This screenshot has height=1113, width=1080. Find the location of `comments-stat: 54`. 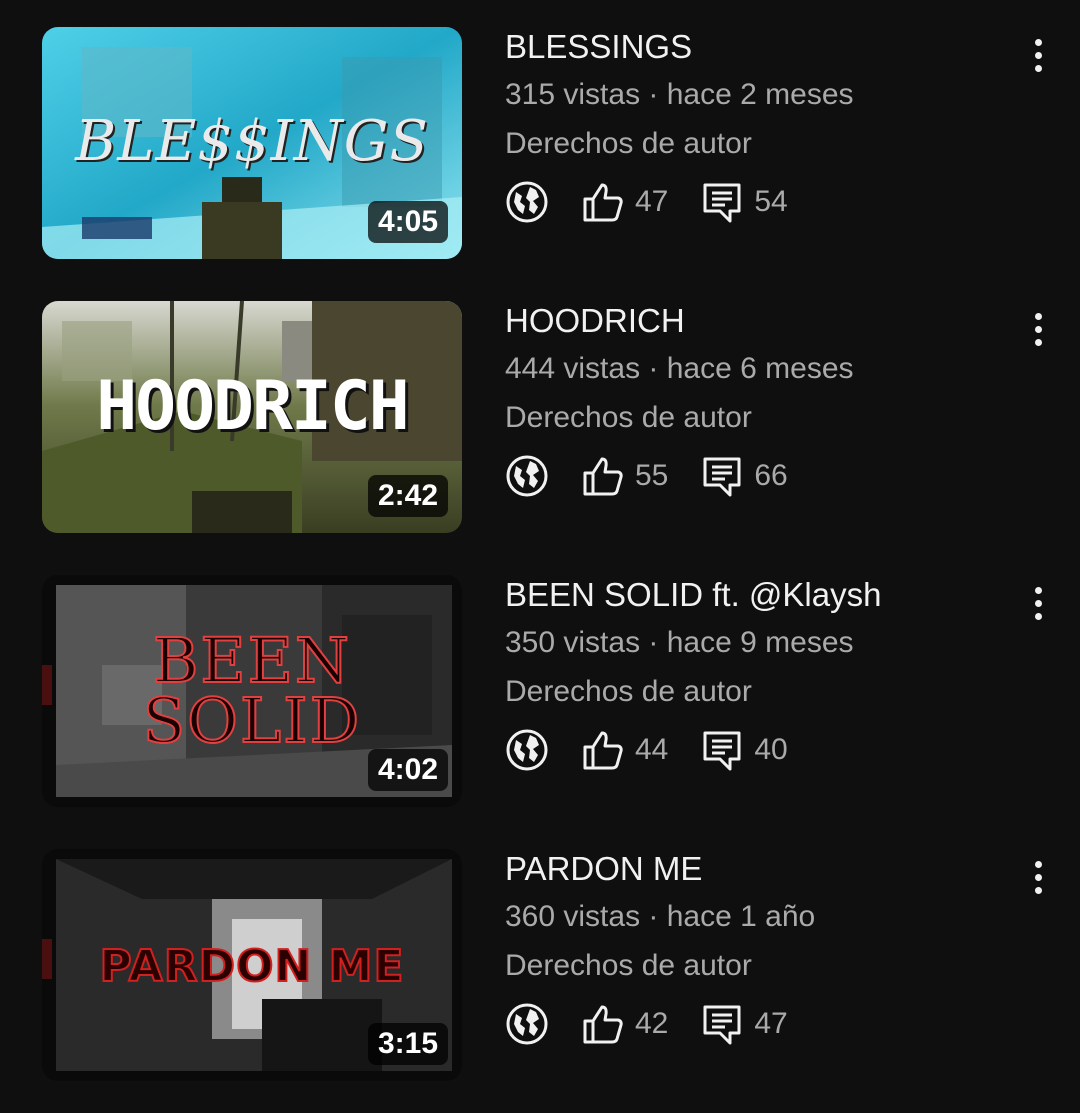

comments-stat: 54 is located at coordinates (744, 202).